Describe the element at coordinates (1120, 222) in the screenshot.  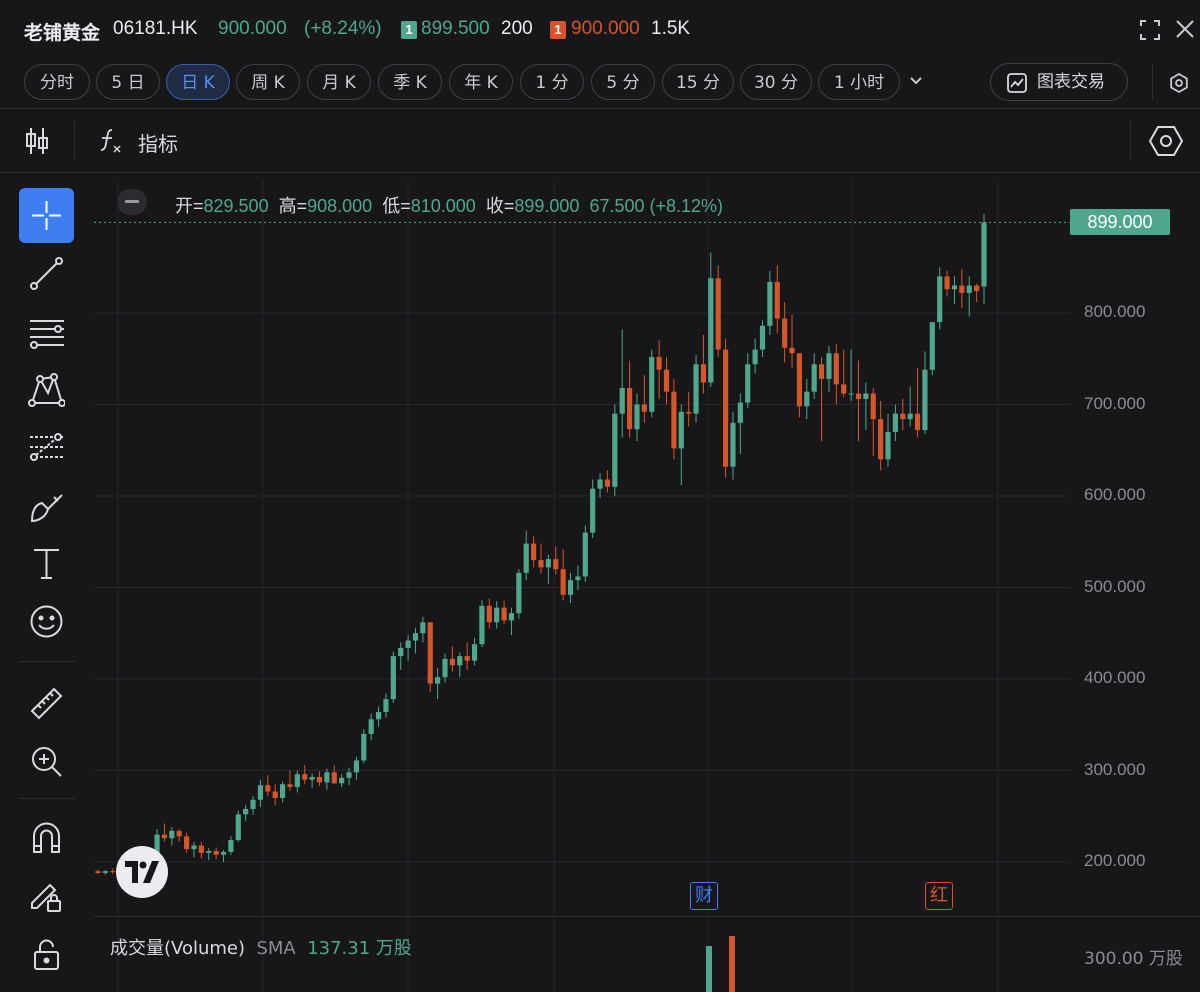
I see `last-price-label: 899.000` at that location.